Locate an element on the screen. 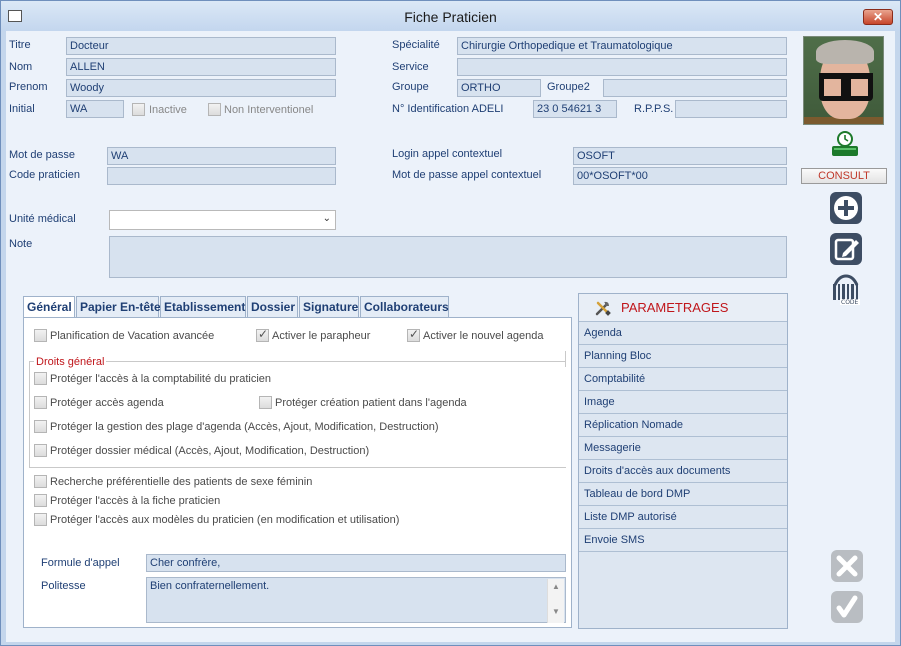 This screenshot has height=646, width=901. note-label: Note is located at coordinates (21, 244).